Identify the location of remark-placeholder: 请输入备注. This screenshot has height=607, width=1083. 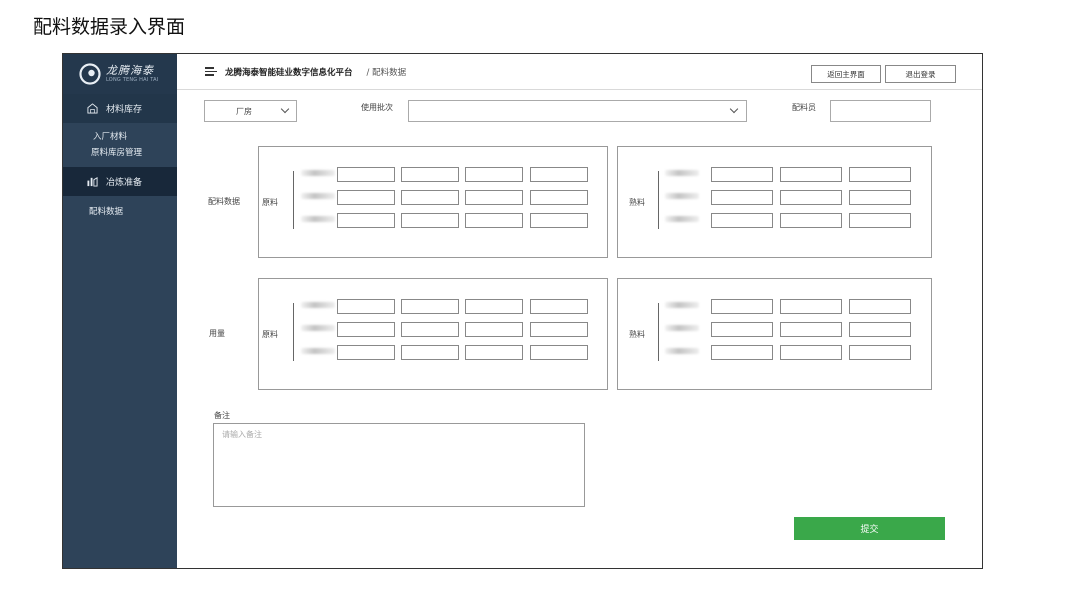
(242, 434).